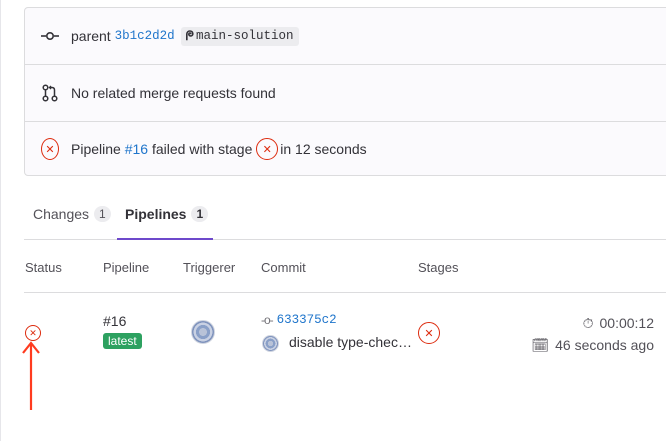 The image size is (666, 441). I want to click on merge-requests-text: No related merge requests found, so click(173, 92).